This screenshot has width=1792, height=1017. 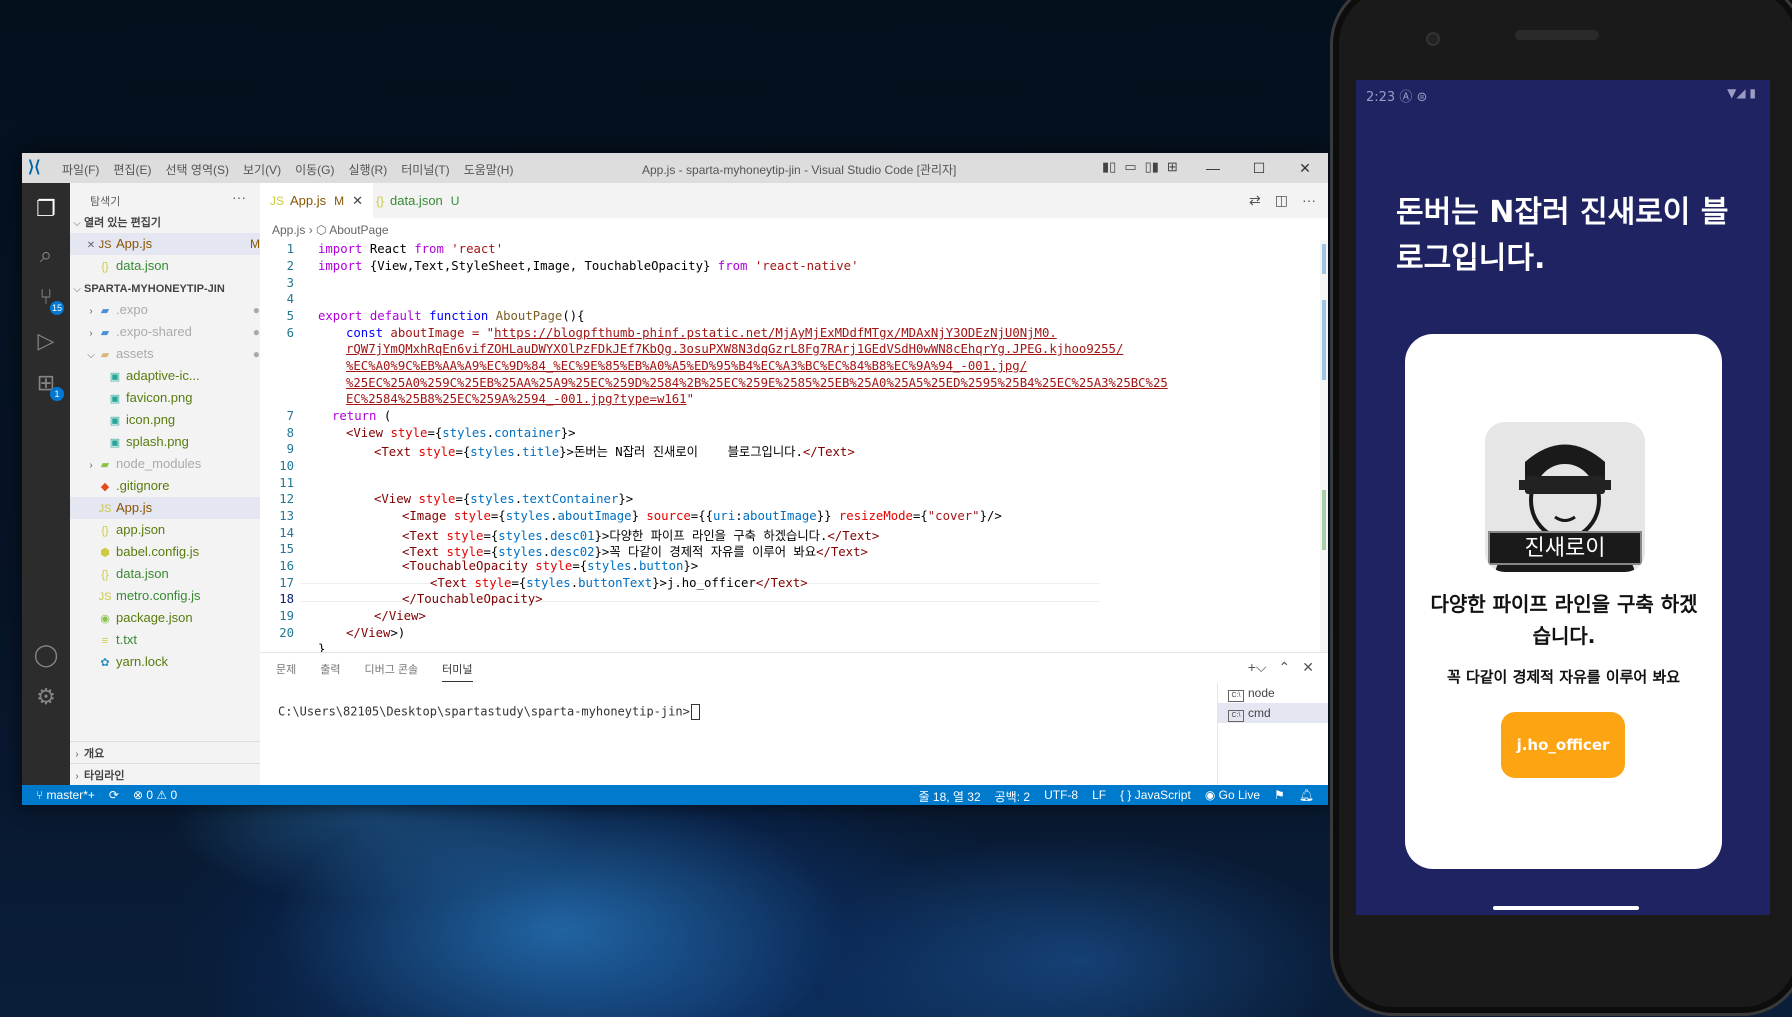 What do you see at coordinates (1272, 734) in the screenshot?
I see `terminal-list: C:\ node C:\ cmd` at bounding box center [1272, 734].